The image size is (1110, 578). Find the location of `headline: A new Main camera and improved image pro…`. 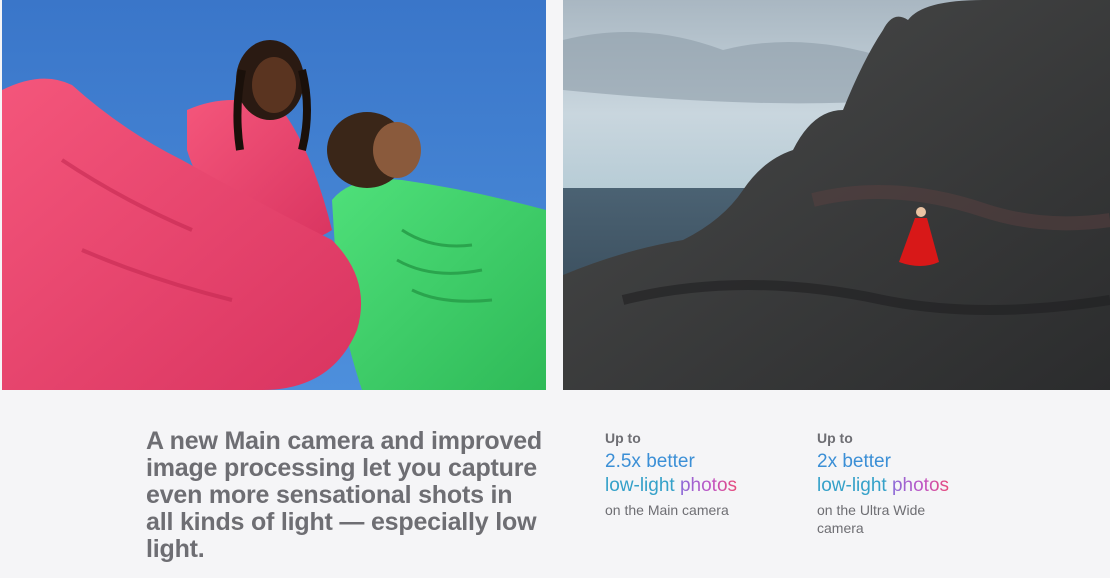

headline: A new Main camera and improved image pro… is located at coordinates (344, 495).